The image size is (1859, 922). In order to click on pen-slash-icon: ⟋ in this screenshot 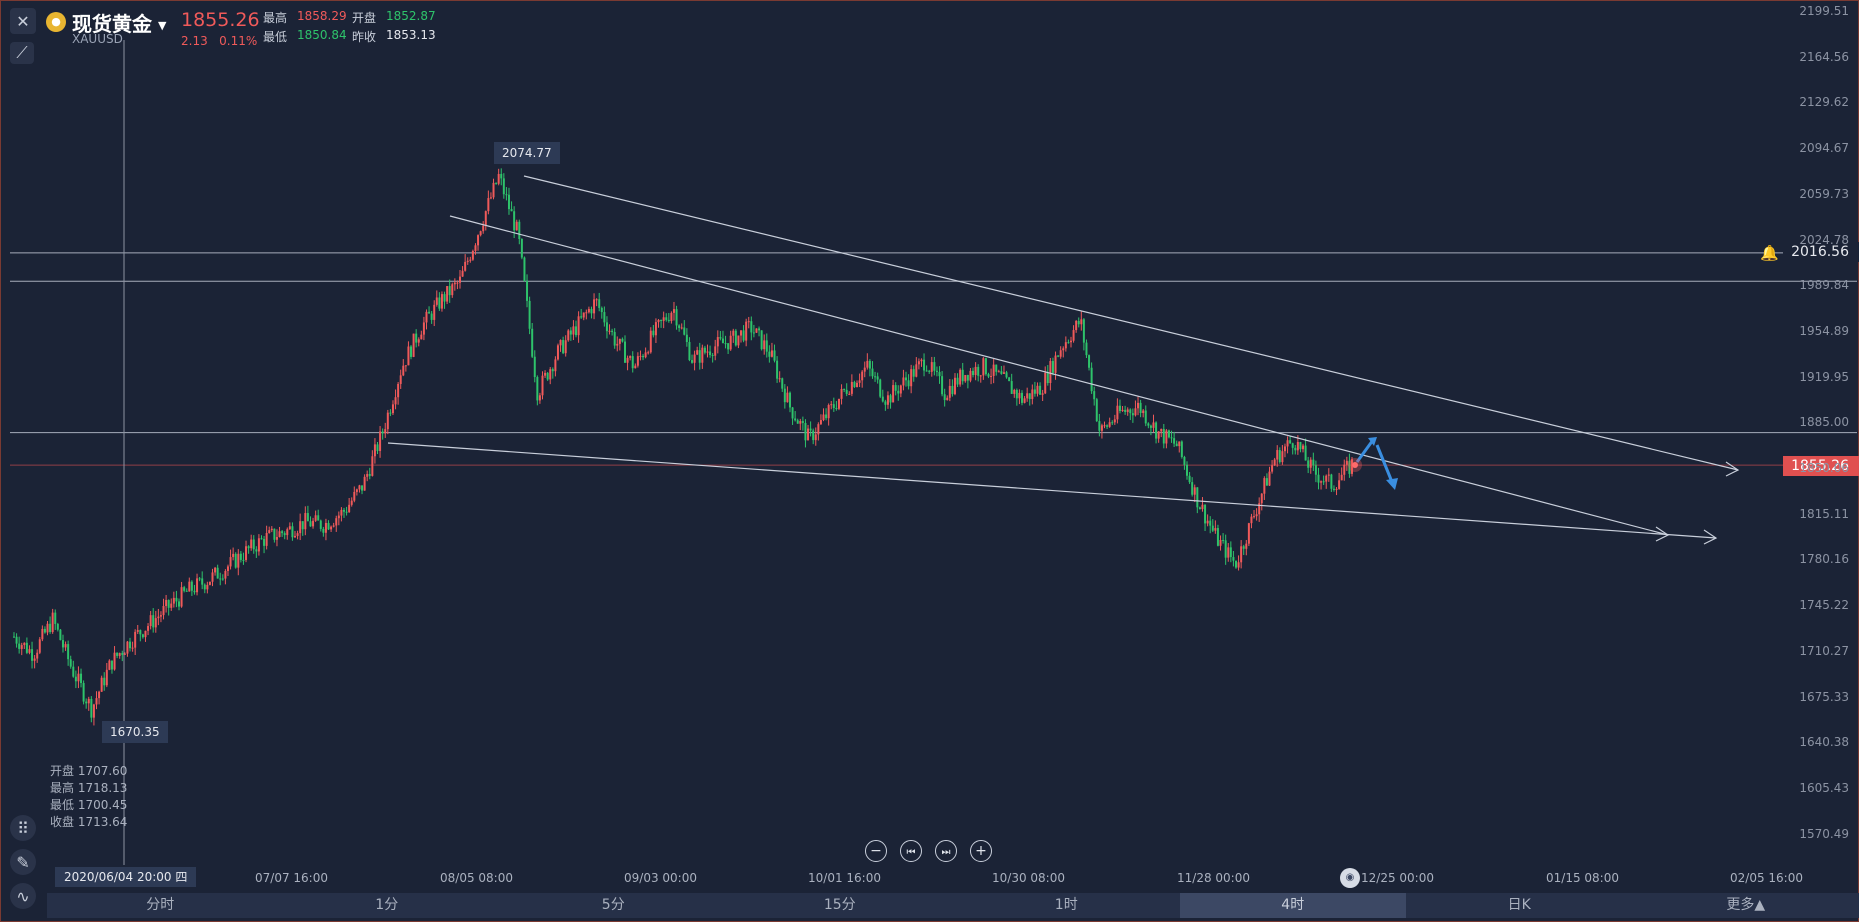, I will do `click(22, 52)`.